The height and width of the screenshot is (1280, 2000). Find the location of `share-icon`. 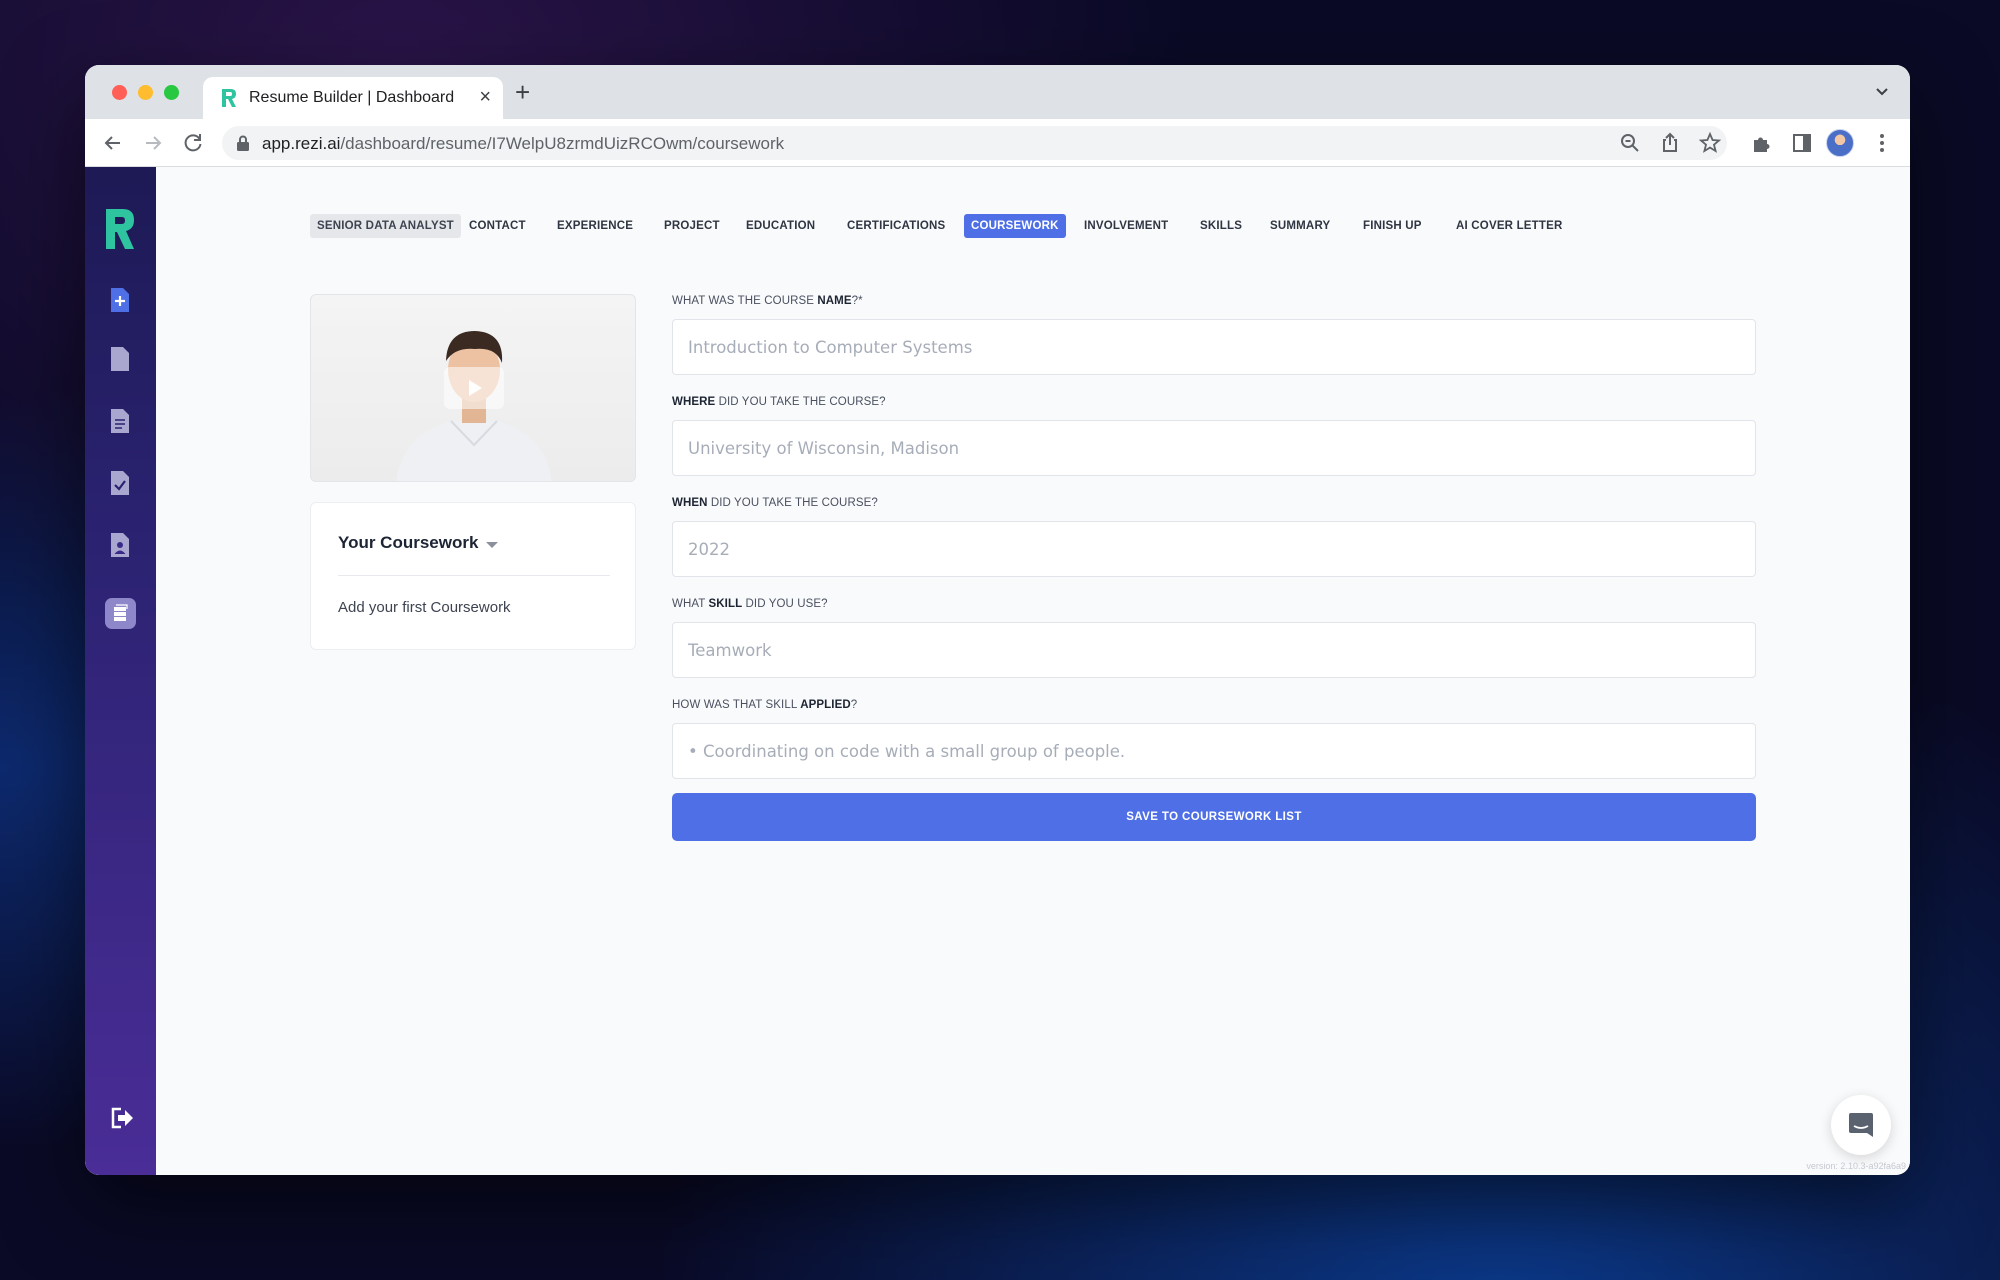

share-icon is located at coordinates (1670, 143).